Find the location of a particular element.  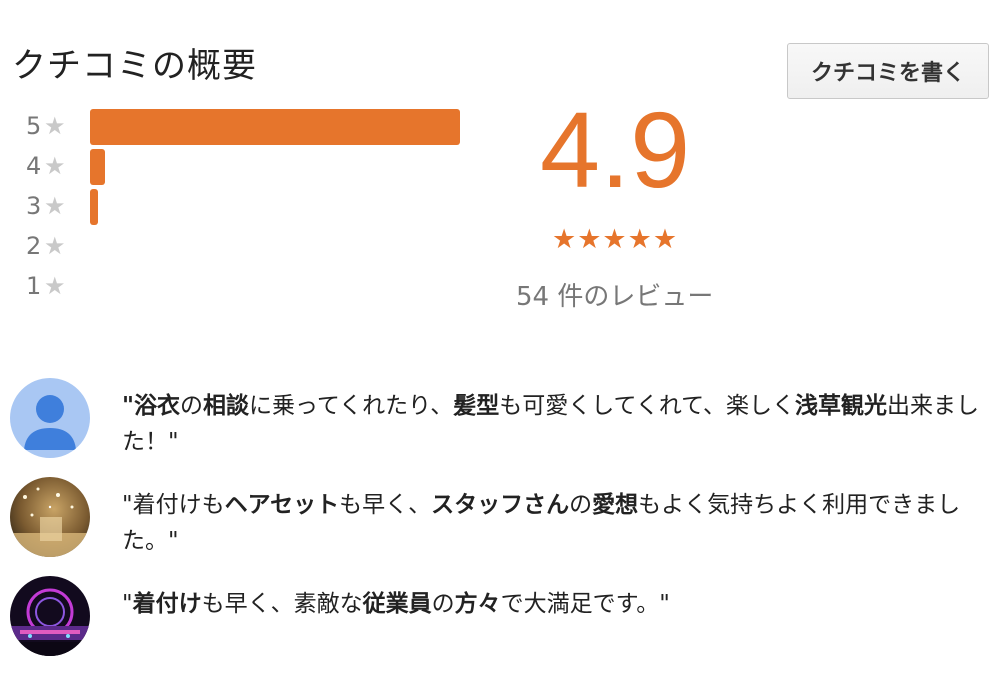

review-text-fragment: に乗ってくれたり、 is located at coordinates (351, 406).